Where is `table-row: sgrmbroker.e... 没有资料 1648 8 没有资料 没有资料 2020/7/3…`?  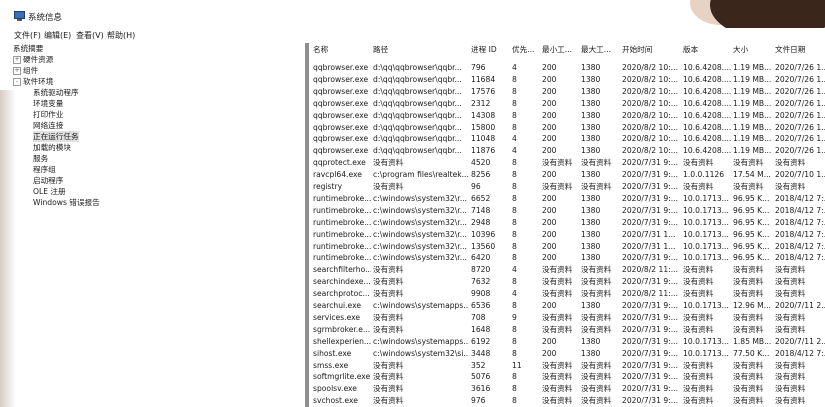
table-row: sgrmbroker.e... 没有资料 1648 8 没有资料 没有资料 2020/7/3… is located at coordinates (567, 330).